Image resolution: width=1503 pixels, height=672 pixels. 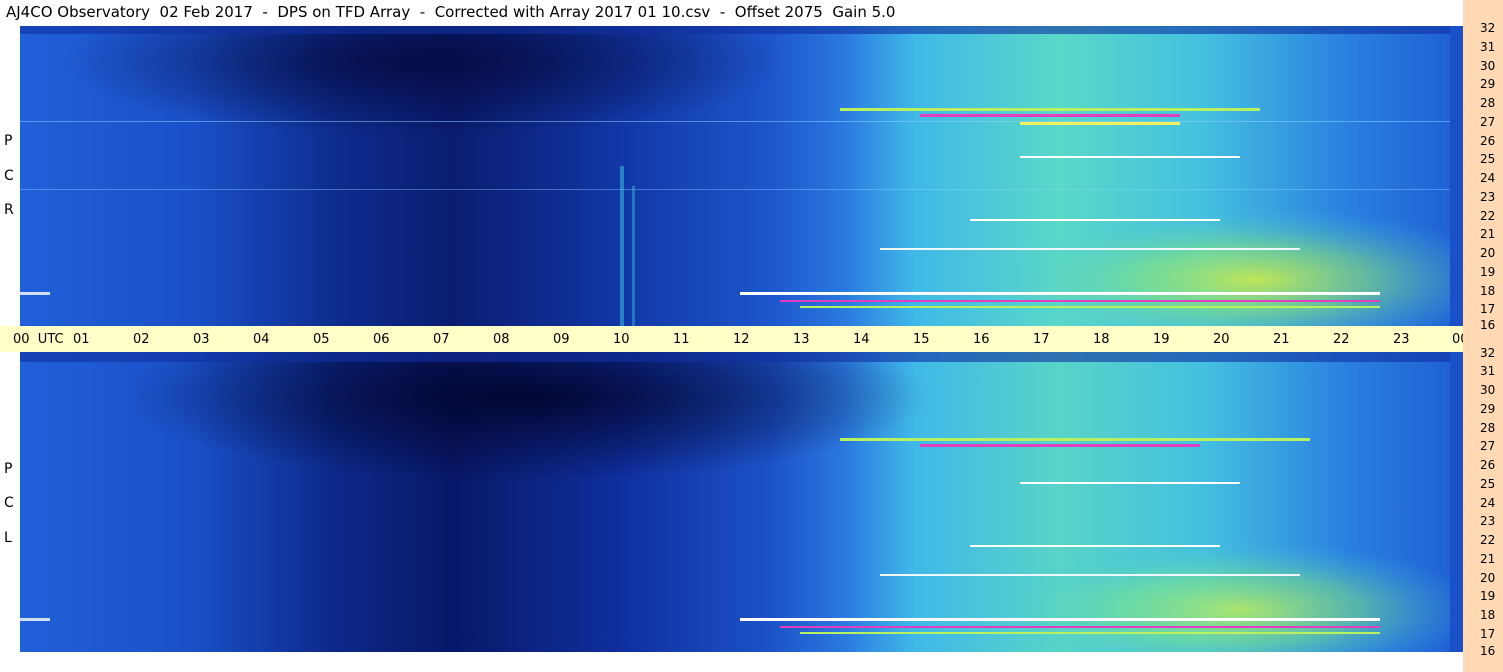 I want to click on freq-bottom-20: 20, so click(x=1488, y=578).